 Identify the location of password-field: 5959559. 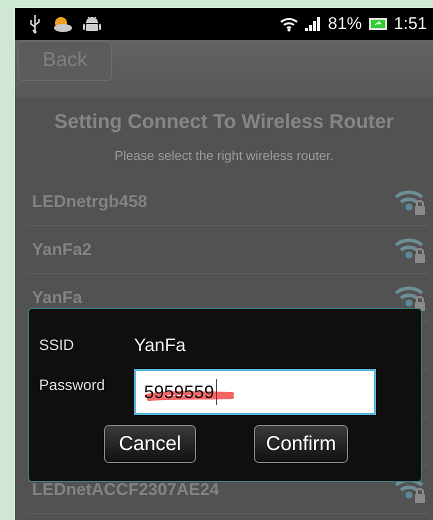
(255, 392).